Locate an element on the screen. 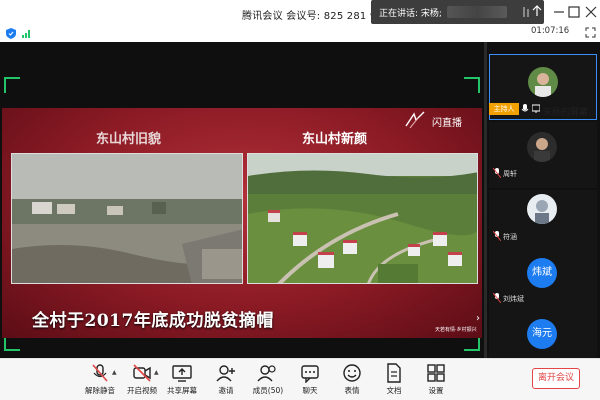  share-screen-label: 共享屏幕 is located at coordinates (182, 390).